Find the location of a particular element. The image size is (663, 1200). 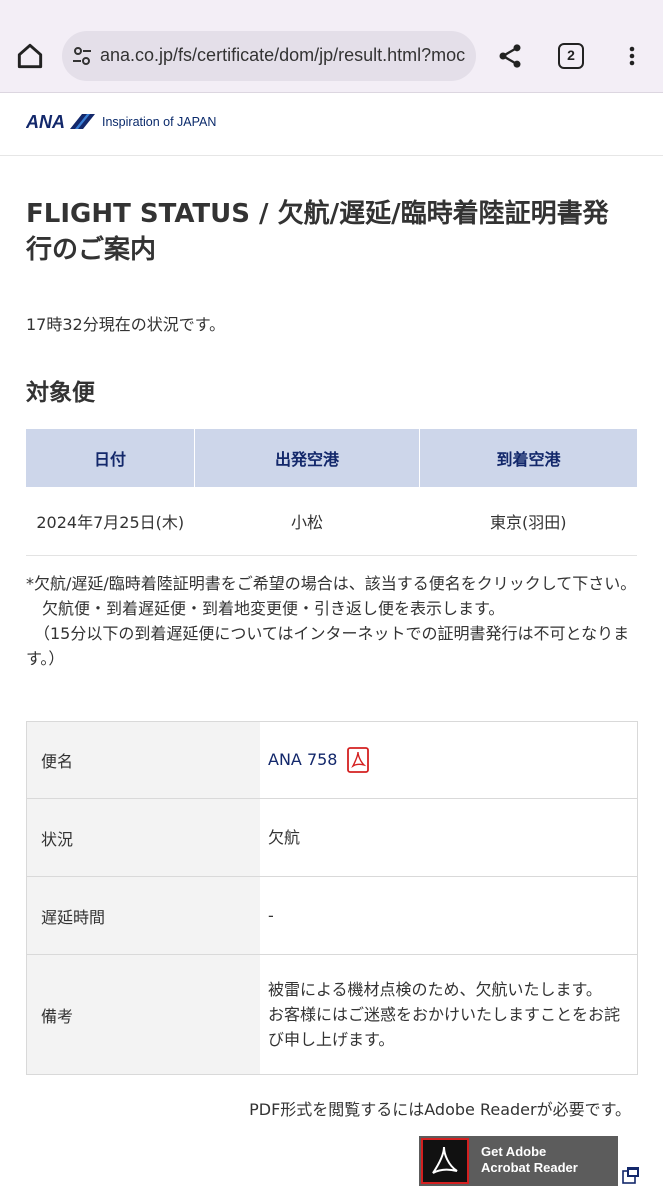

get-adobe-reader-button: Get Adobe Acrobat Reader is located at coordinates (518, 1161).